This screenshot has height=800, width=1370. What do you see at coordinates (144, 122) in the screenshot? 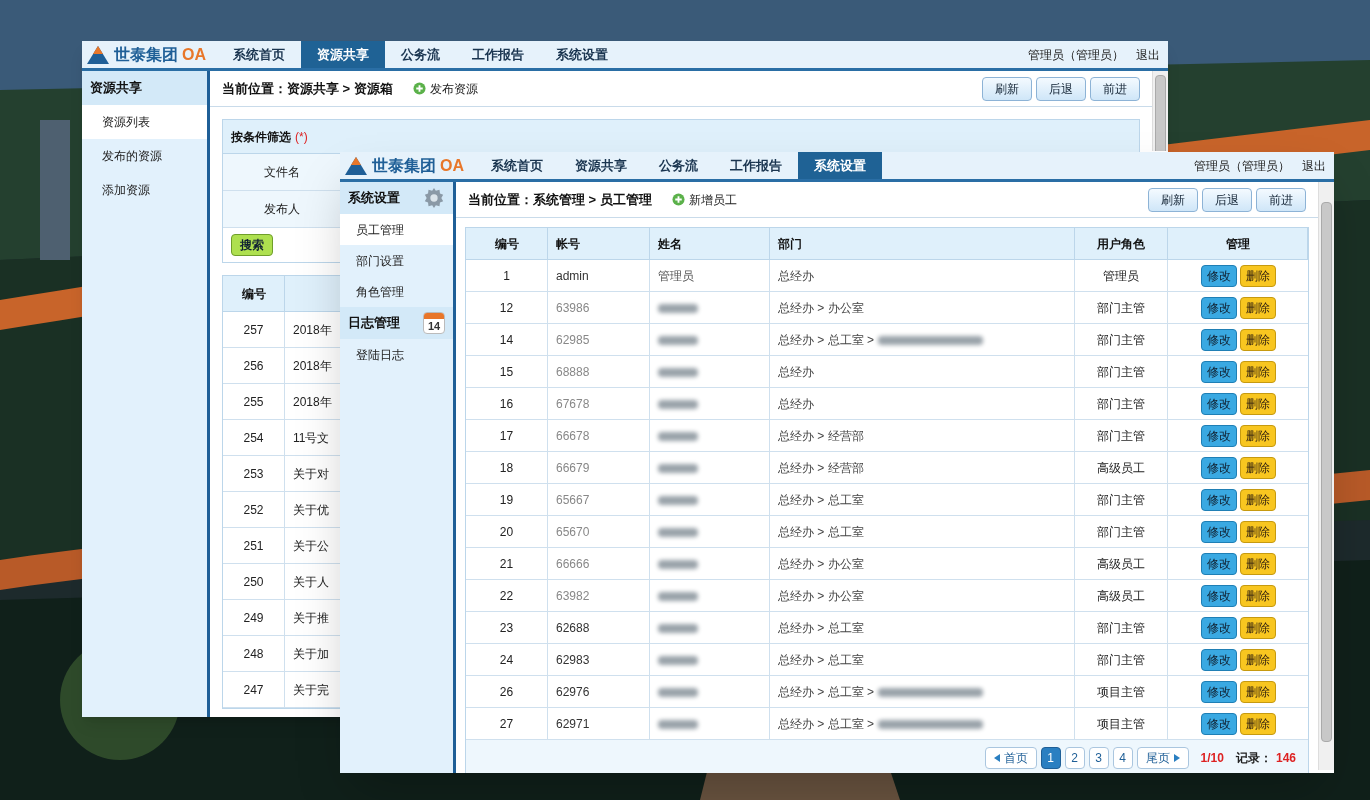
I see `sidebar-item: 资源列表` at bounding box center [144, 122].